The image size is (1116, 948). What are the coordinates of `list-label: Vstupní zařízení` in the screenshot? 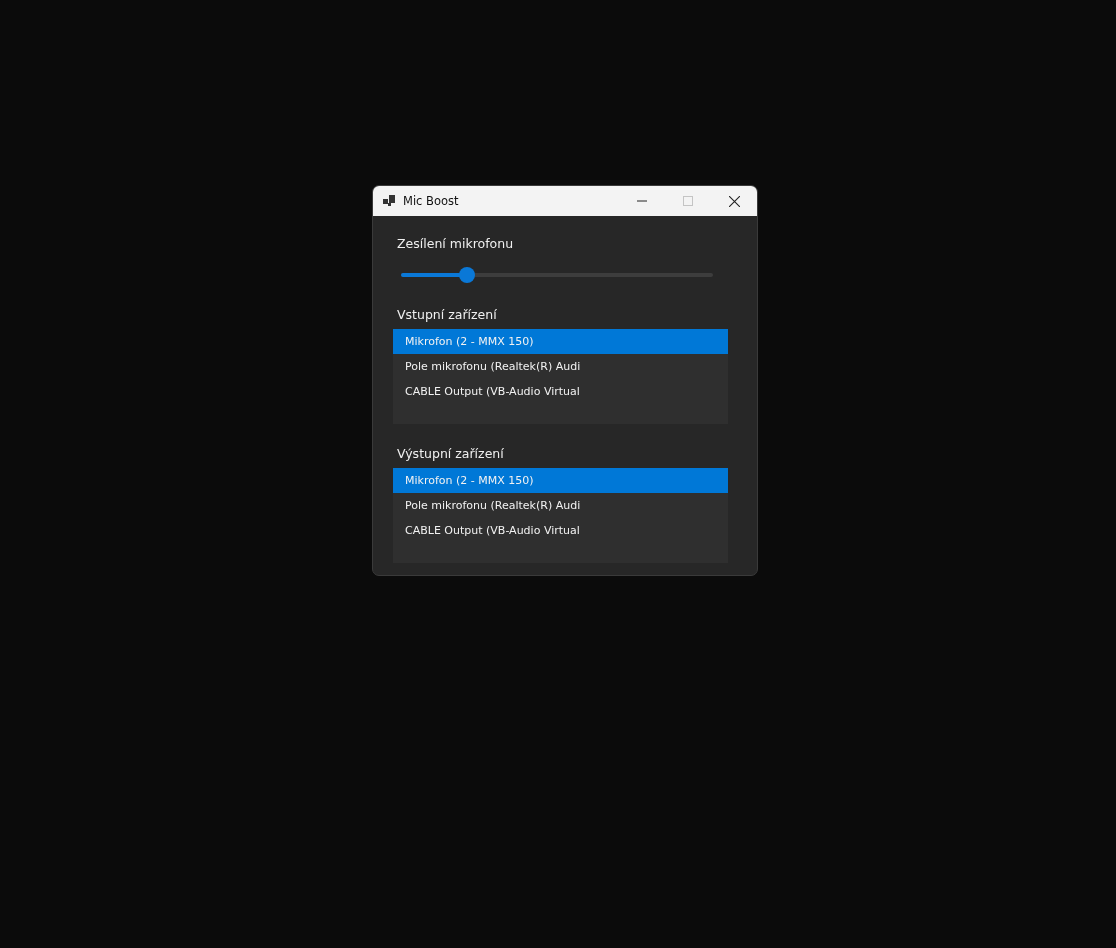 It's located at (447, 314).